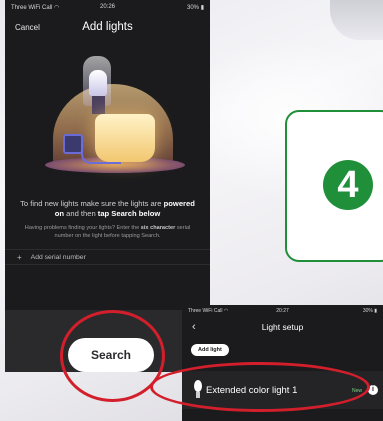 This screenshot has height=421, width=383. What do you see at coordinates (101, 154) in the screenshot?
I see `lamp-illustration-cable` at bounding box center [101, 154].